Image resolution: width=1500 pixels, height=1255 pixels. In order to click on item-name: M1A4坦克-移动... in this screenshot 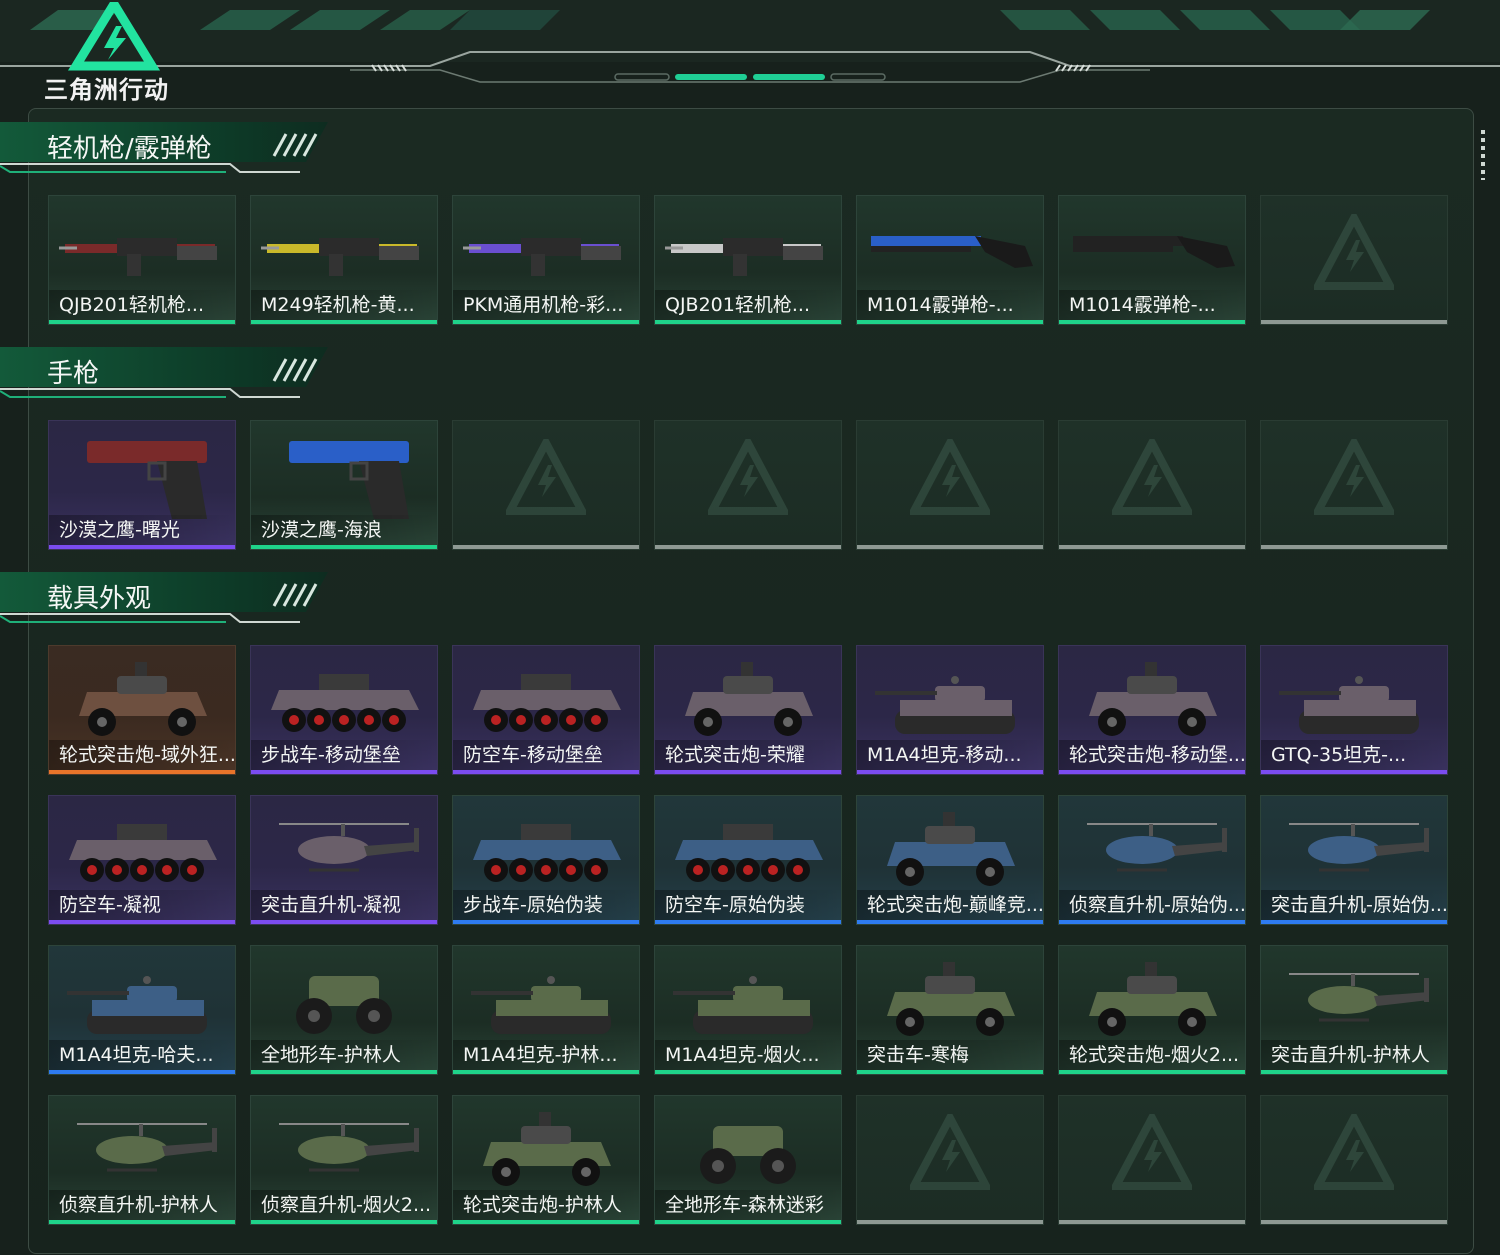, I will do `click(950, 755)`.